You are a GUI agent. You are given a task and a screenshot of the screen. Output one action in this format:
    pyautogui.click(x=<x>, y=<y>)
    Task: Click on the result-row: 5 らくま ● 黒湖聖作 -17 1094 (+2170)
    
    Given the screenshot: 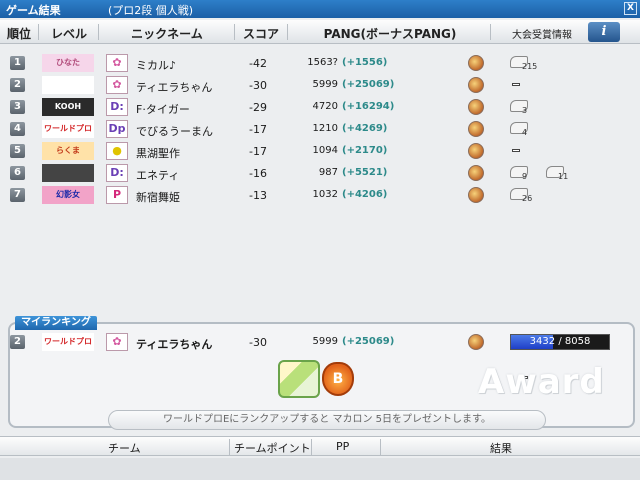 What is the action you would take?
    pyautogui.click(x=320, y=151)
    